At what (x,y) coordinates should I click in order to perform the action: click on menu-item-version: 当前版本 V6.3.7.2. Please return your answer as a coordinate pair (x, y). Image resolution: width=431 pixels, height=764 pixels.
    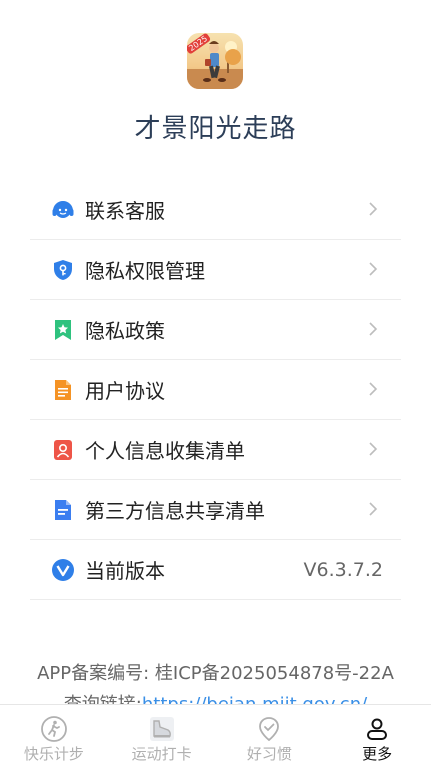
    Looking at the image, I should click on (215, 570).